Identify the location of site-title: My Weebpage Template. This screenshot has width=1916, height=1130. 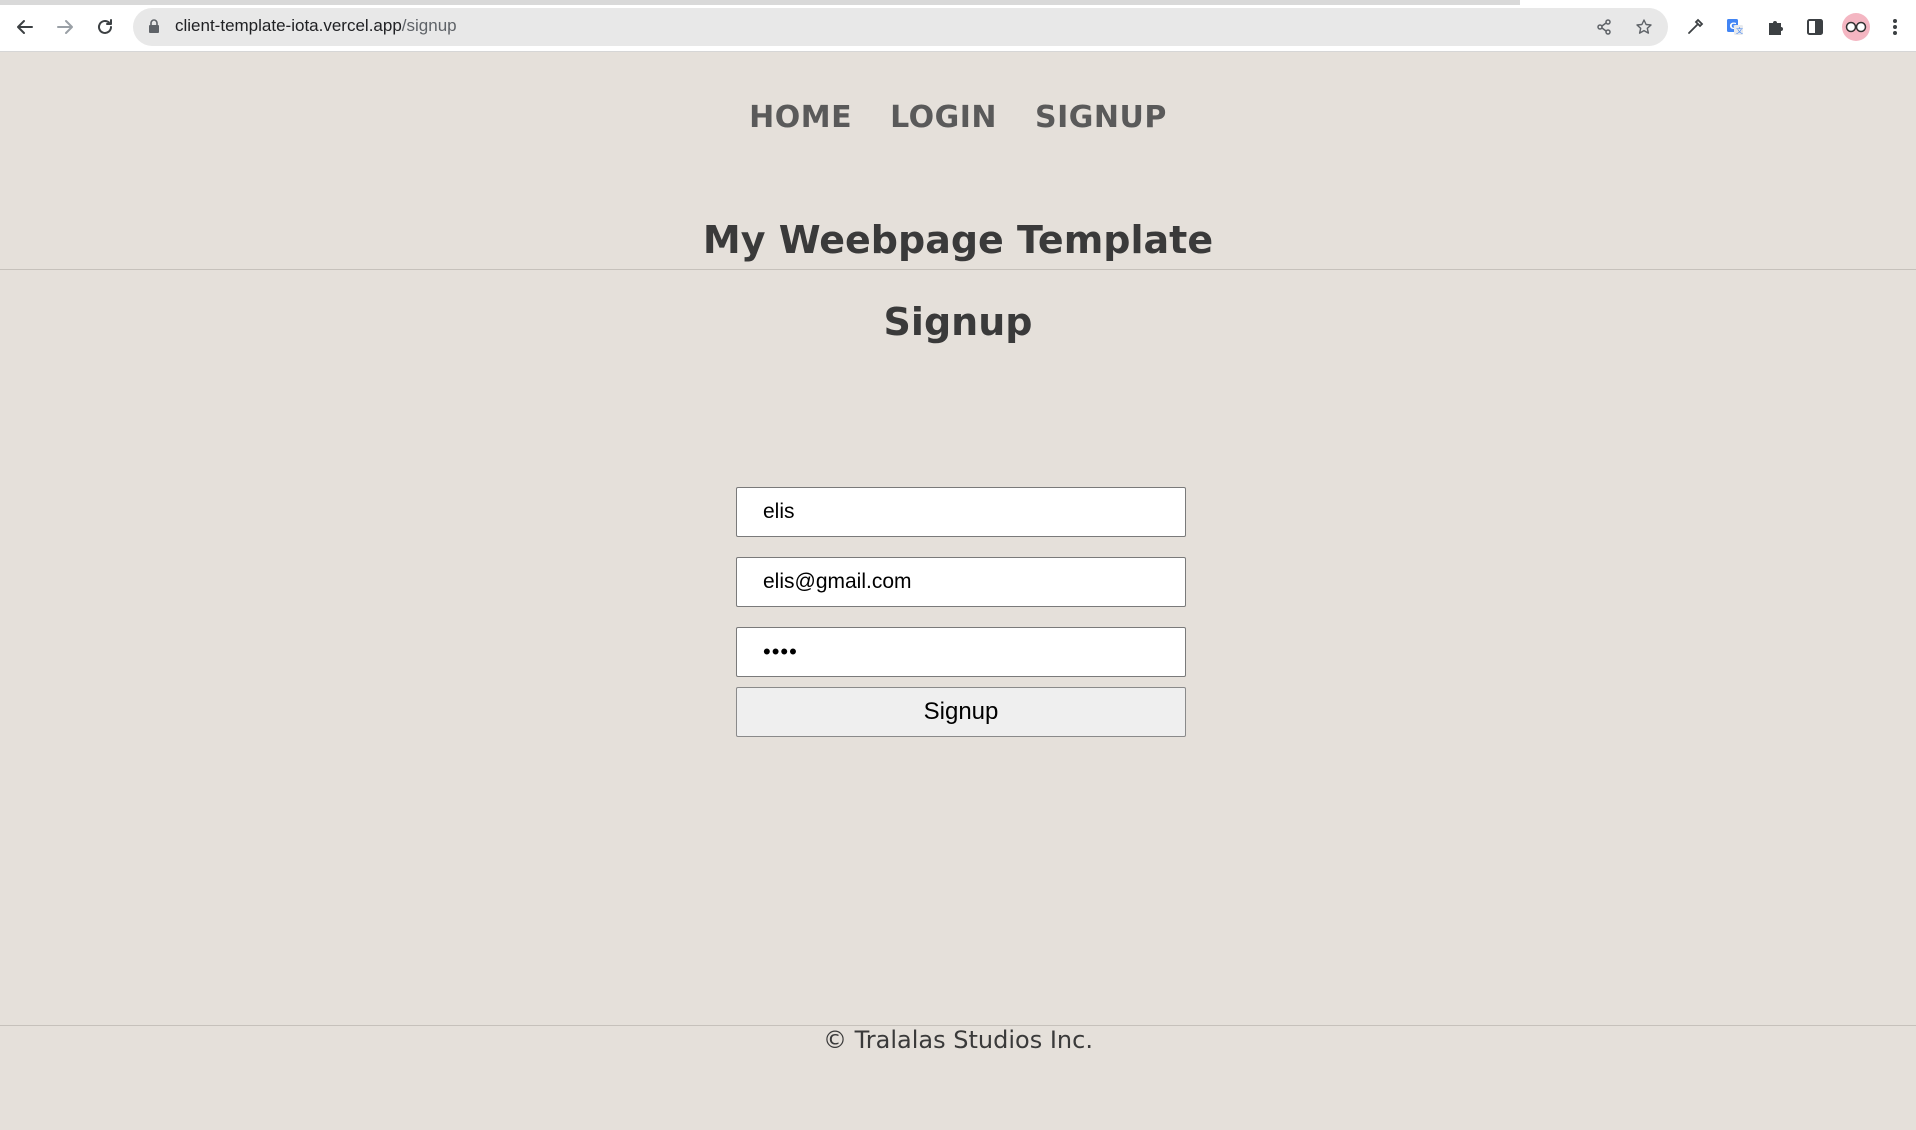
(958, 240).